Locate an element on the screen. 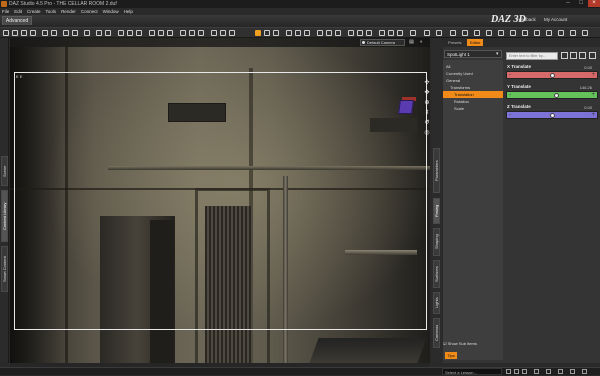 The width and height of the screenshot is (600, 376). dolly-icon: ⇕ is located at coordinates (427, 113).